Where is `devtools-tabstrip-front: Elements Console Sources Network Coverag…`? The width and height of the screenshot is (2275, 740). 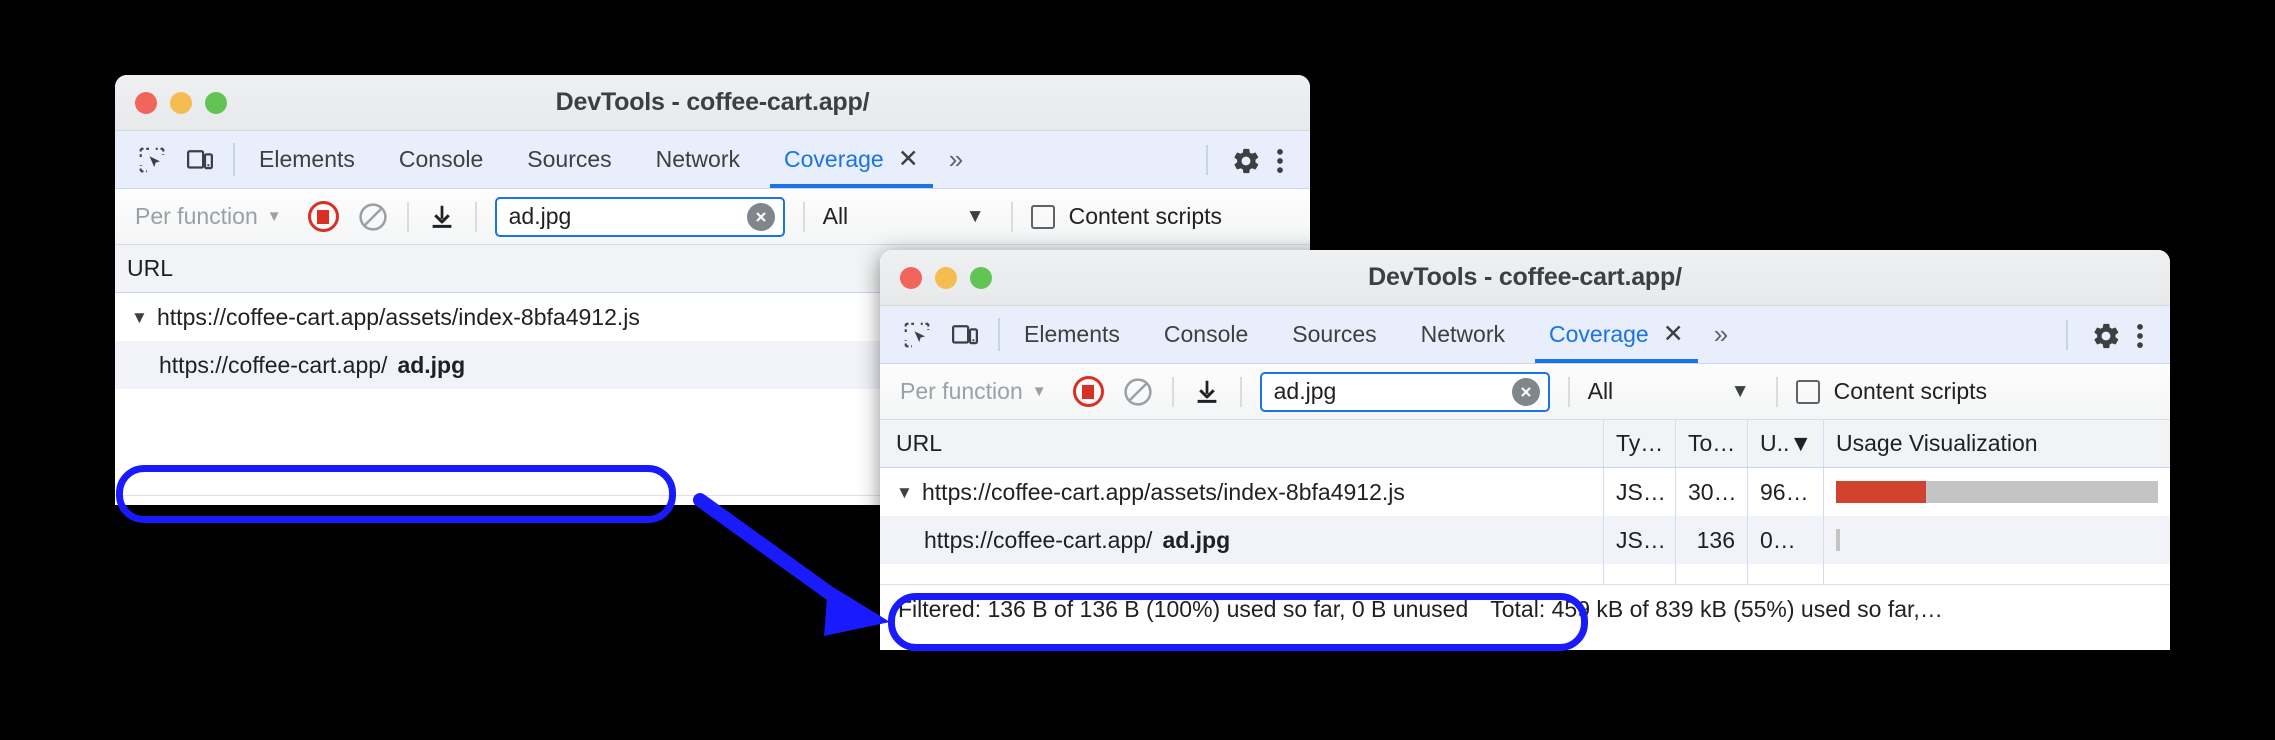
devtools-tabstrip-front: Elements Console Sources Network Coverag… is located at coordinates (1525, 335).